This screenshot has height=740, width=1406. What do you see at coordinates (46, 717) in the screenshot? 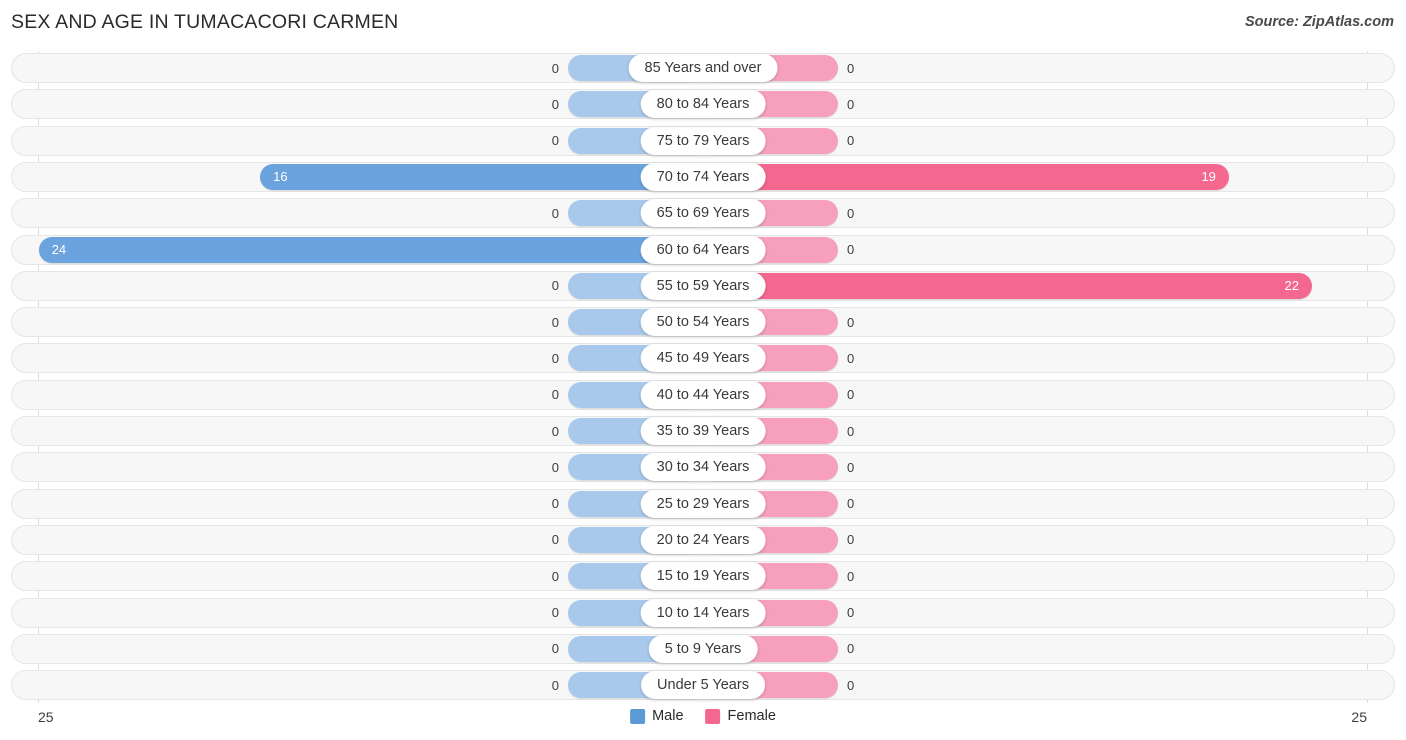
I see `axis-tick-left: 25` at bounding box center [46, 717].